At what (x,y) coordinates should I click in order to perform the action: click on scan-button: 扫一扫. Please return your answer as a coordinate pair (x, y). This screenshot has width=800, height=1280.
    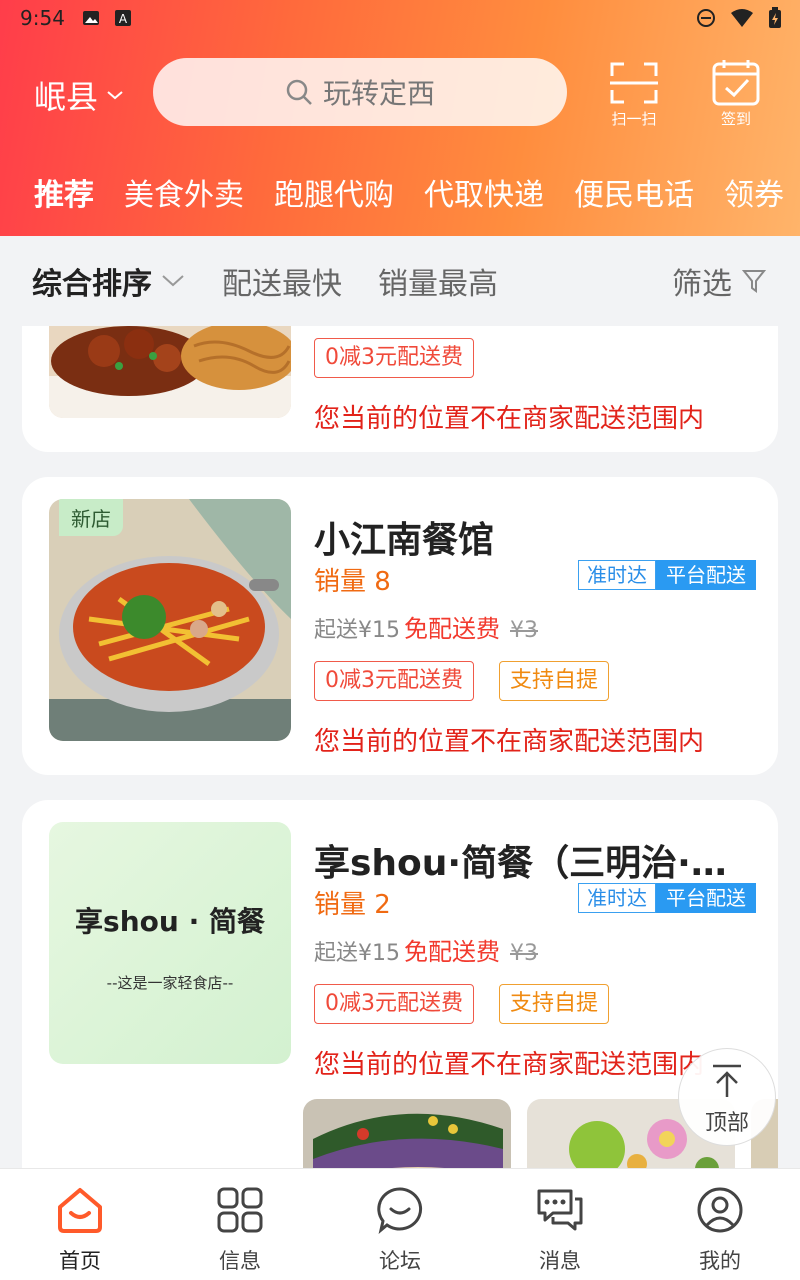
    Looking at the image, I should click on (634, 93).